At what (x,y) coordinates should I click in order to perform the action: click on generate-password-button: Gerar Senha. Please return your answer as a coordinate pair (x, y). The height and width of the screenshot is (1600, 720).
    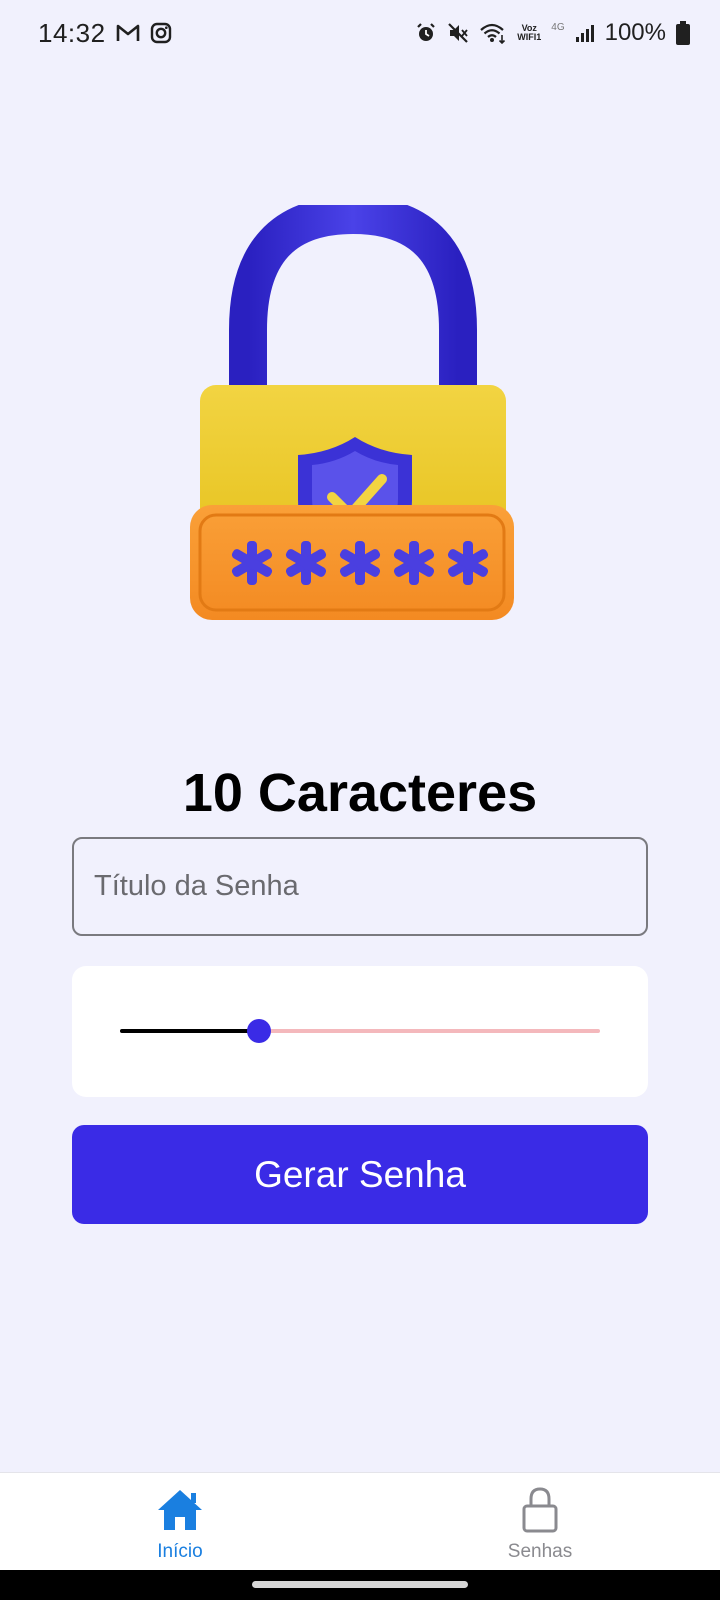
    Looking at the image, I should click on (360, 1174).